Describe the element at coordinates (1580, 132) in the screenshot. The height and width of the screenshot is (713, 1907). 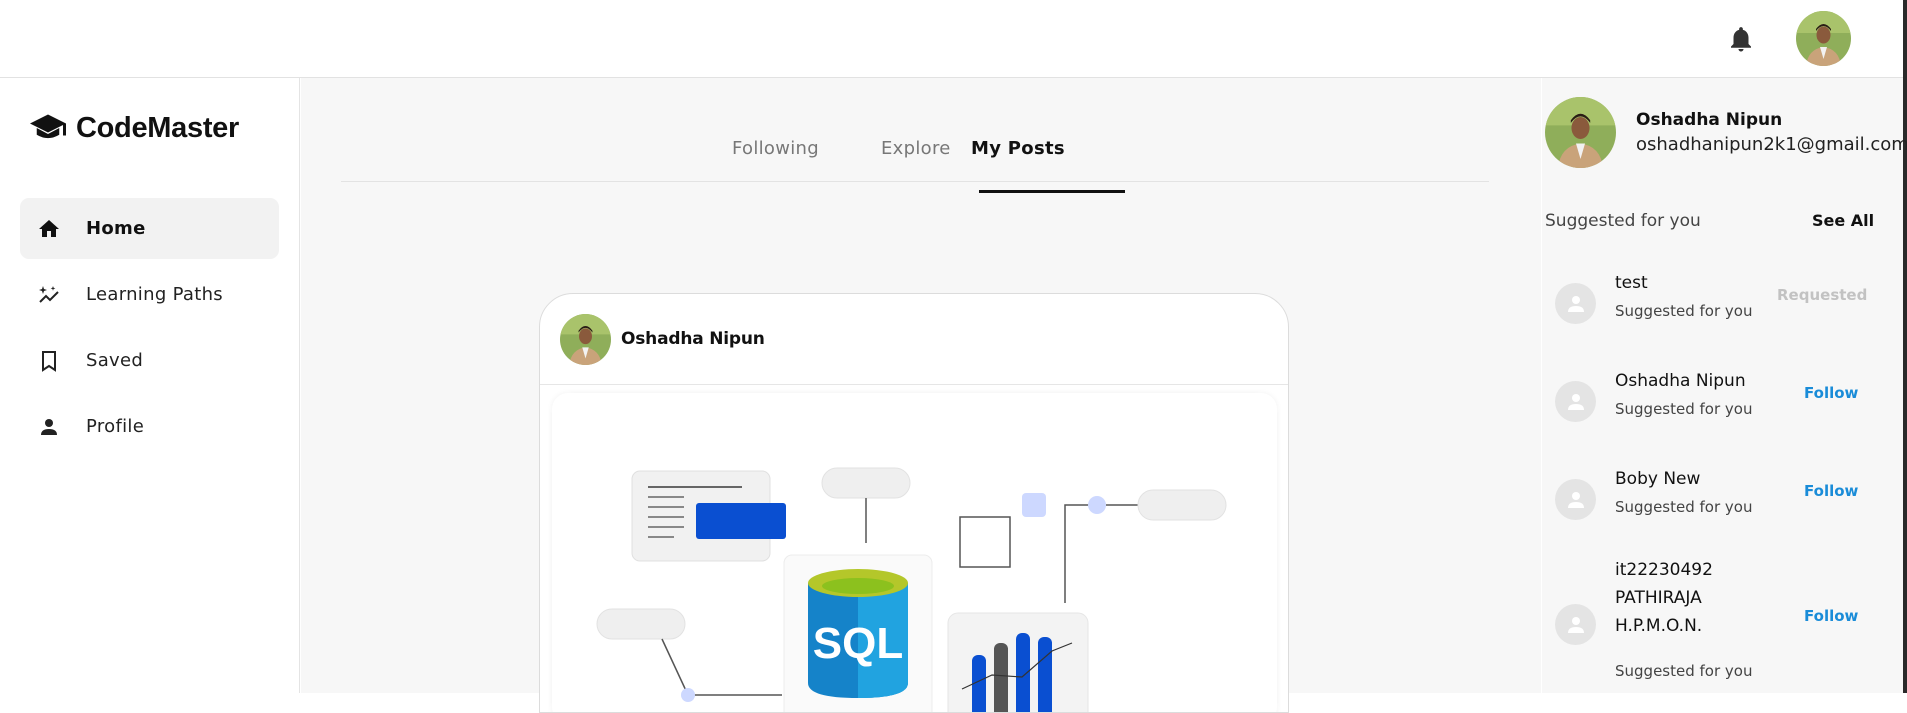
I see `profile-avatar` at that location.